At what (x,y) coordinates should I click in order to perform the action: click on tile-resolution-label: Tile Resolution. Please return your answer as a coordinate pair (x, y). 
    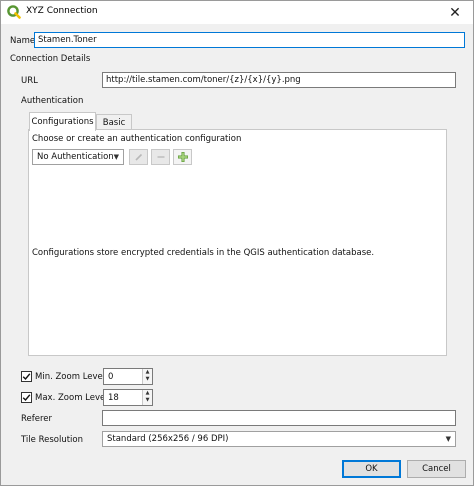
    Looking at the image, I should click on (52, 440).